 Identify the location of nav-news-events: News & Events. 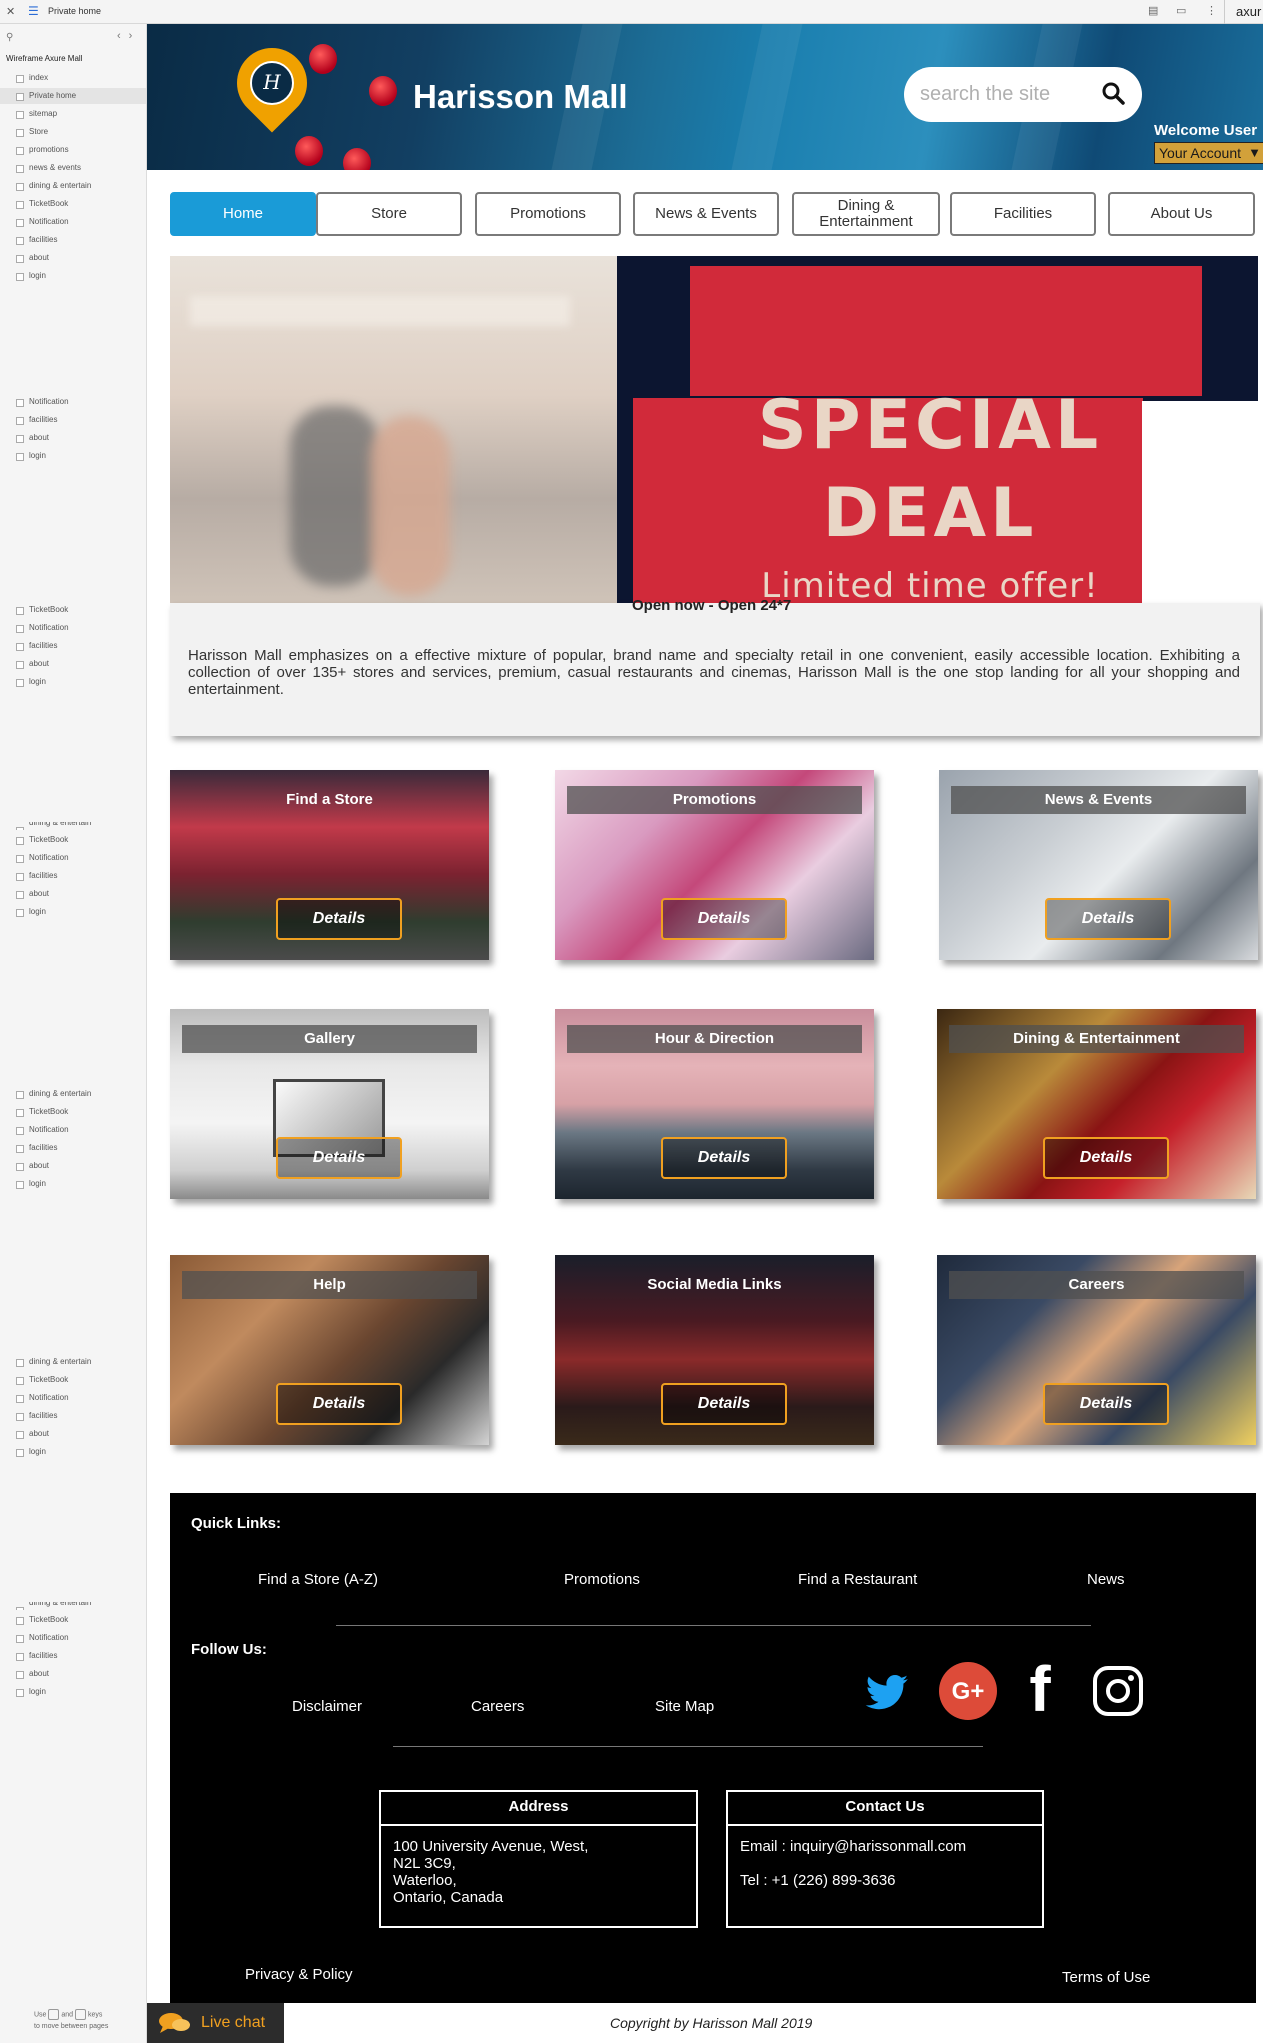
(706, 214).